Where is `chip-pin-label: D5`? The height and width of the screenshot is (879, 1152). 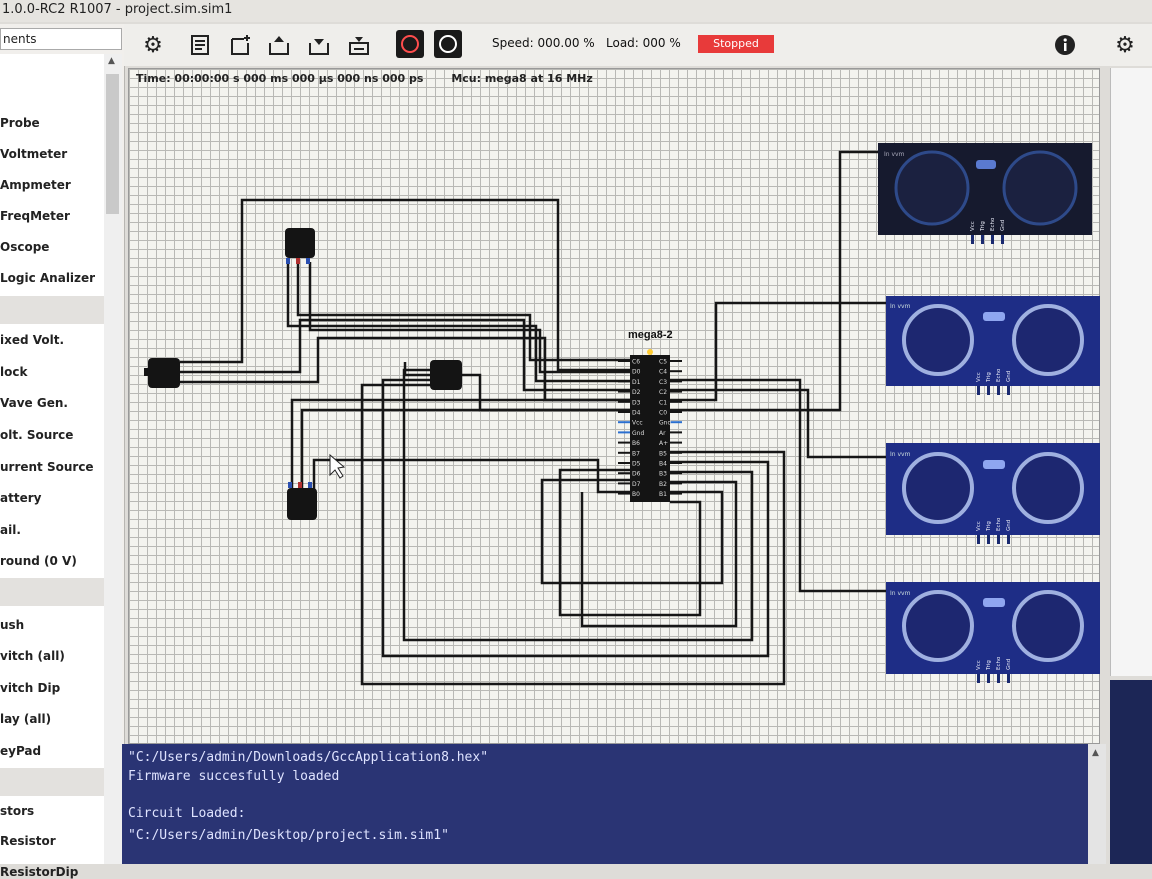
chip-pin-label: D5 is located at coordinates (636, 464).